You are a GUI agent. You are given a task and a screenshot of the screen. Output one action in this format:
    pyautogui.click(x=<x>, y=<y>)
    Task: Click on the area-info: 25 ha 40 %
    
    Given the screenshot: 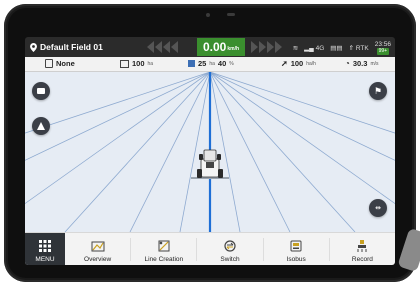 What is the action you would take?
    pyautogui.click(x=211, y=63)
    